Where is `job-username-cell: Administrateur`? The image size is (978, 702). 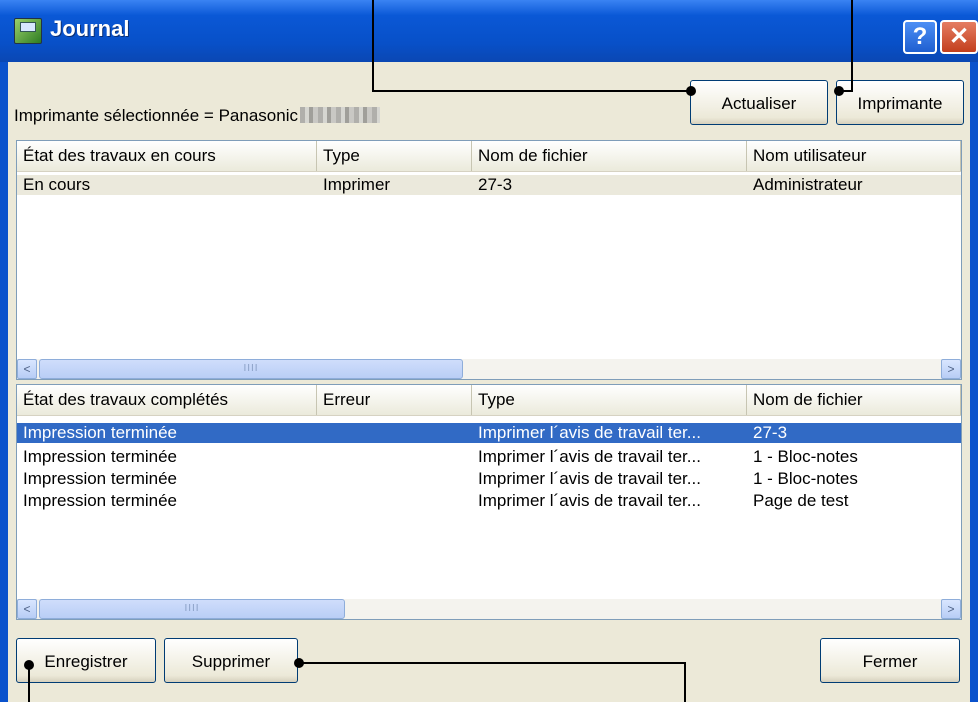 job-username-cell: Administrateur is located at coordinates (808, 184).